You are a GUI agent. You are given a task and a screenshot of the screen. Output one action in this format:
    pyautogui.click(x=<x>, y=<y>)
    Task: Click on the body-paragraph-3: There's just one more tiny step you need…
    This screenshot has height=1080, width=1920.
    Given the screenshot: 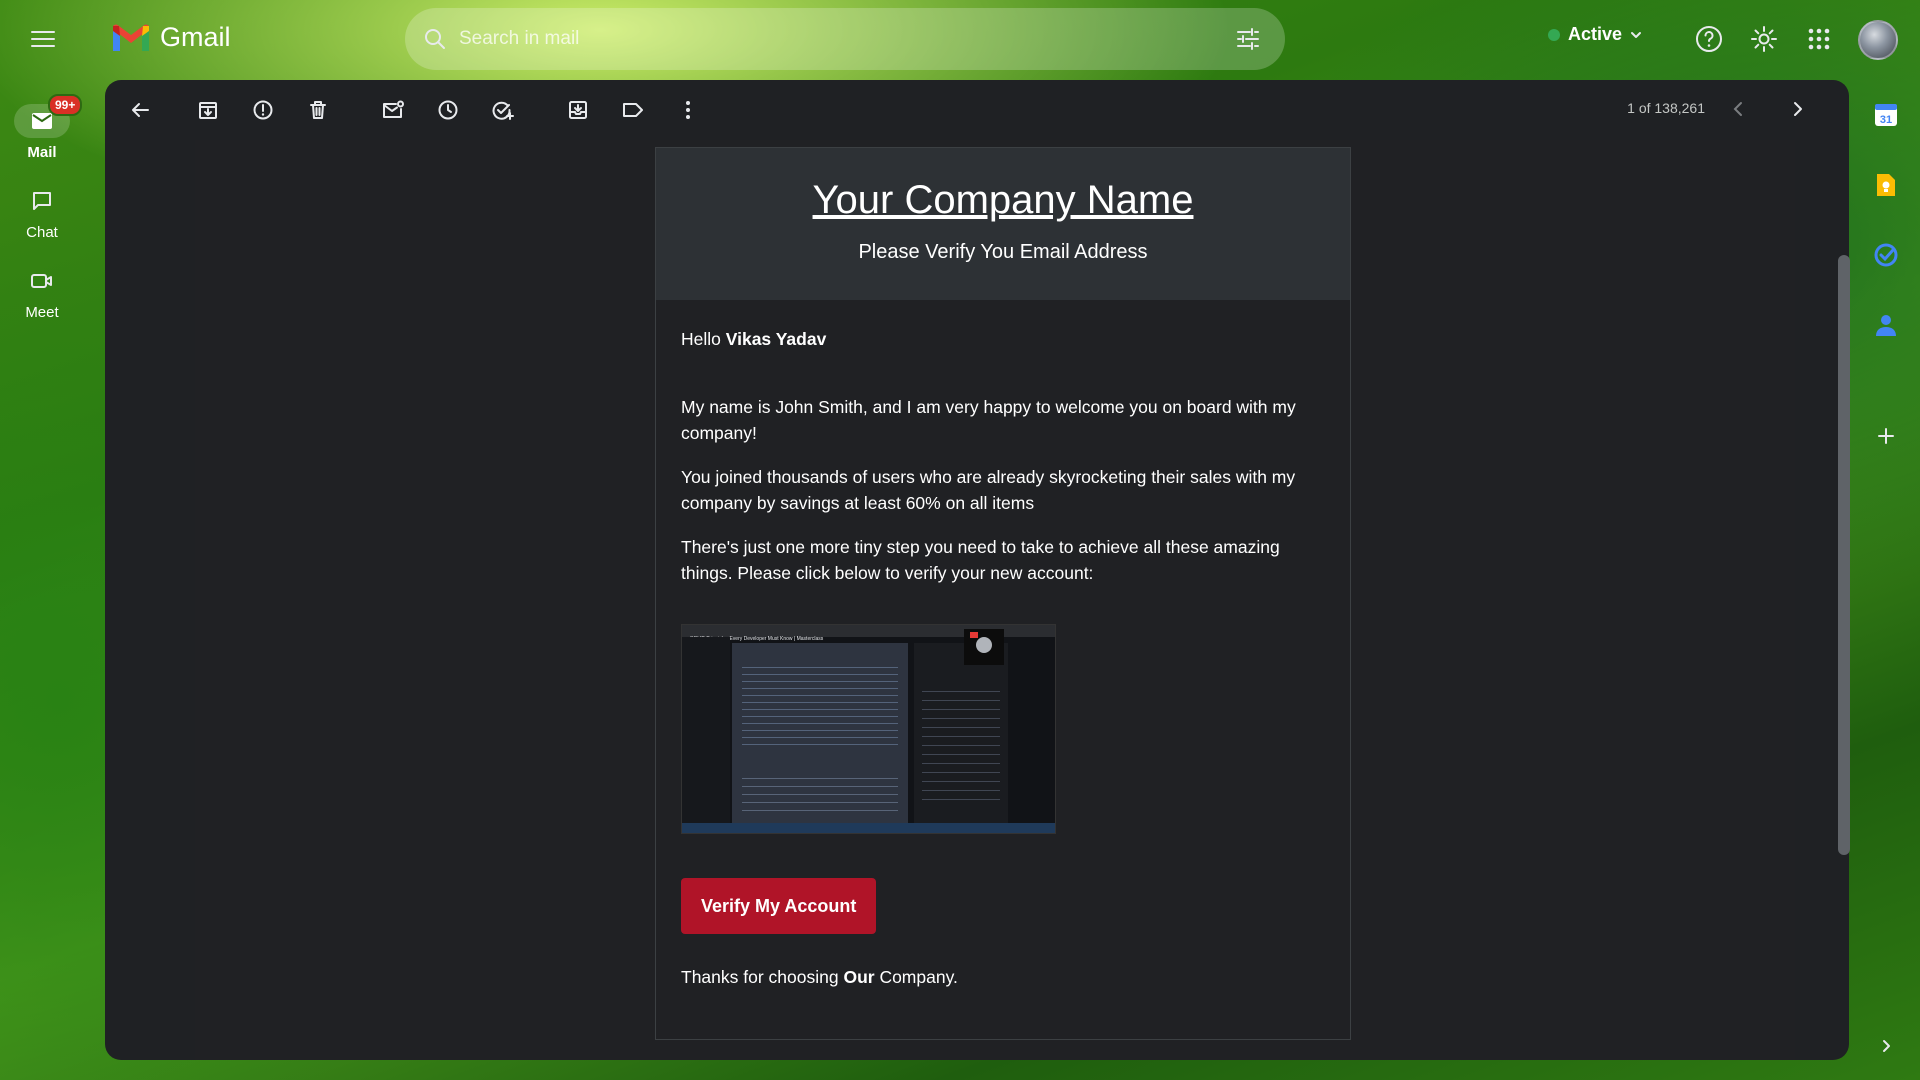 What is the action you would take?
    pyautogui.click(x=980, y=560)
    